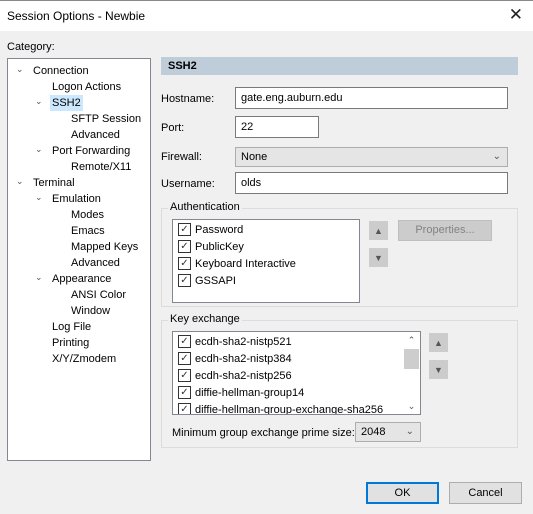 Image resolution: width=533 pixels, height=514 pixels. What do you see at coordinates (61, 71) in the screenshot?
I see `tree-item-label: Connection` at bounding box center [61, 71].